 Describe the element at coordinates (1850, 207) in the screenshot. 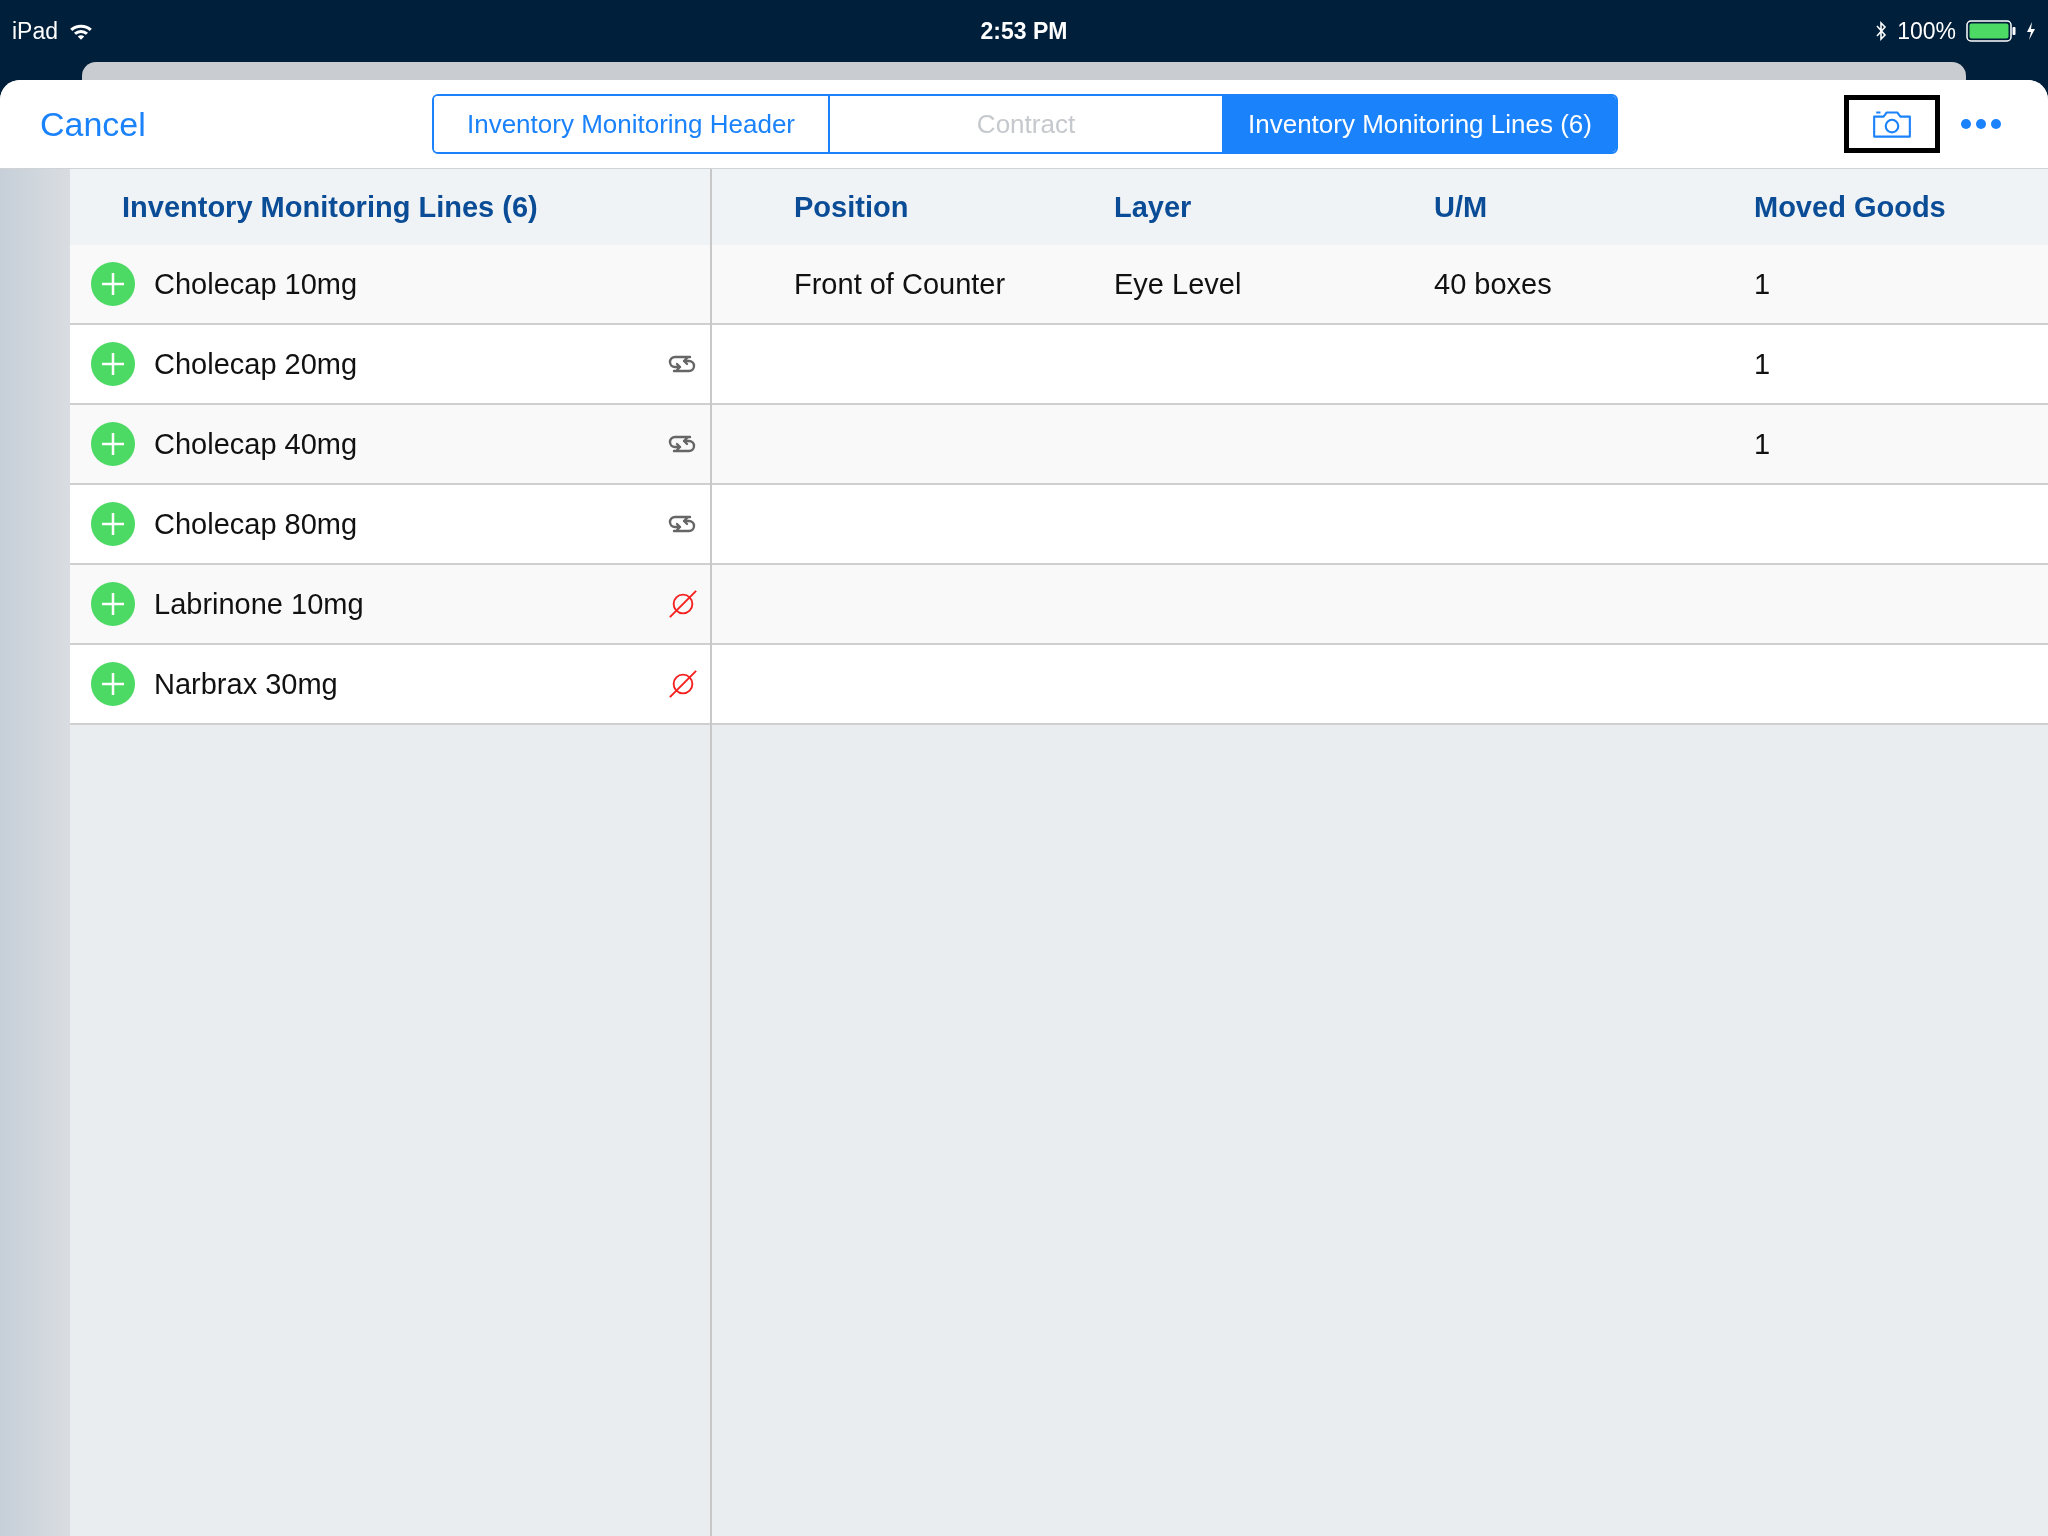

I see `column-header: Moved Goods` at that location.